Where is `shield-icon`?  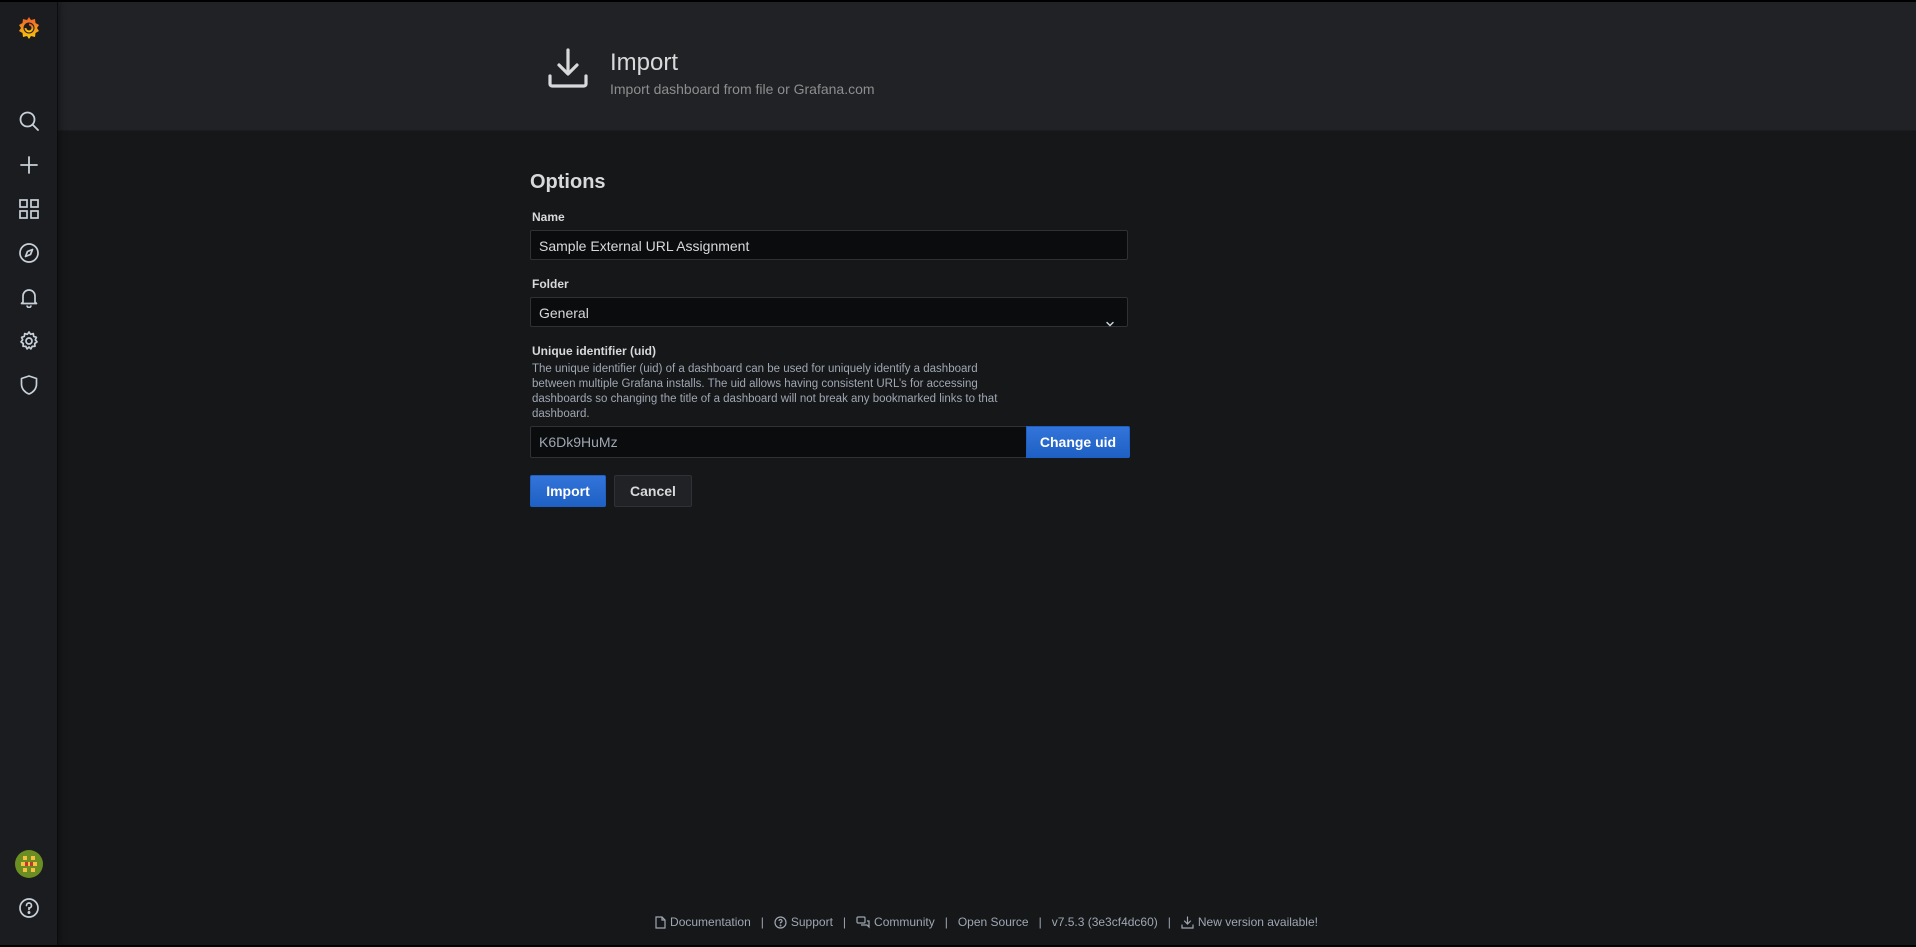
shield-icon is located at coordinates (28, 385).